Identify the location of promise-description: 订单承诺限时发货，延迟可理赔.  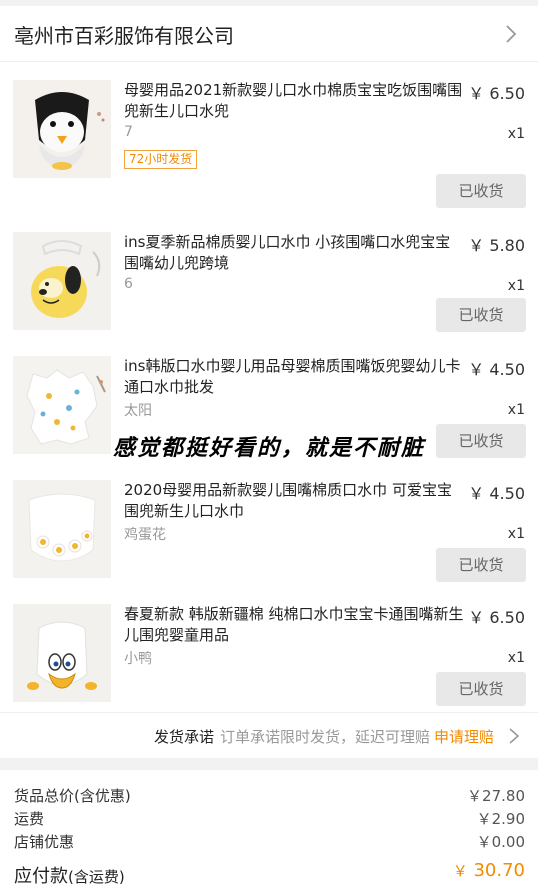
(324, 737).